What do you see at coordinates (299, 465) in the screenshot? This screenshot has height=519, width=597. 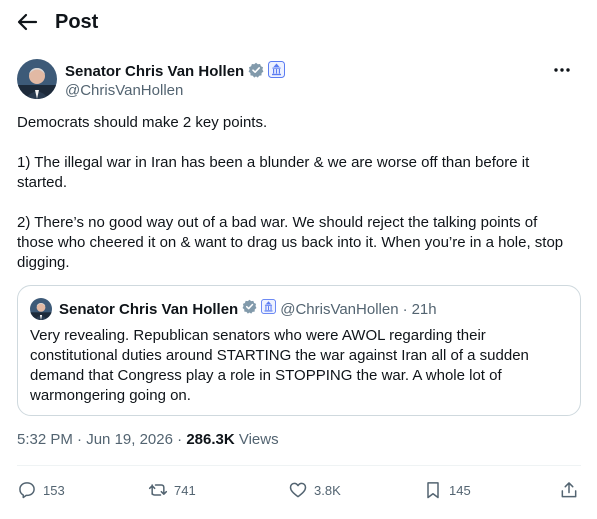 I see `divider` at bounding box center [299, 465].